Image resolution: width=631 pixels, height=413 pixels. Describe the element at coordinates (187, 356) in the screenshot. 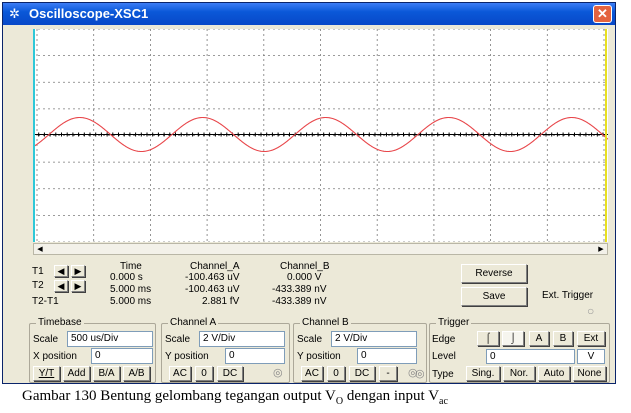

I see `channel-a-ypos-label: Y position` at that location.